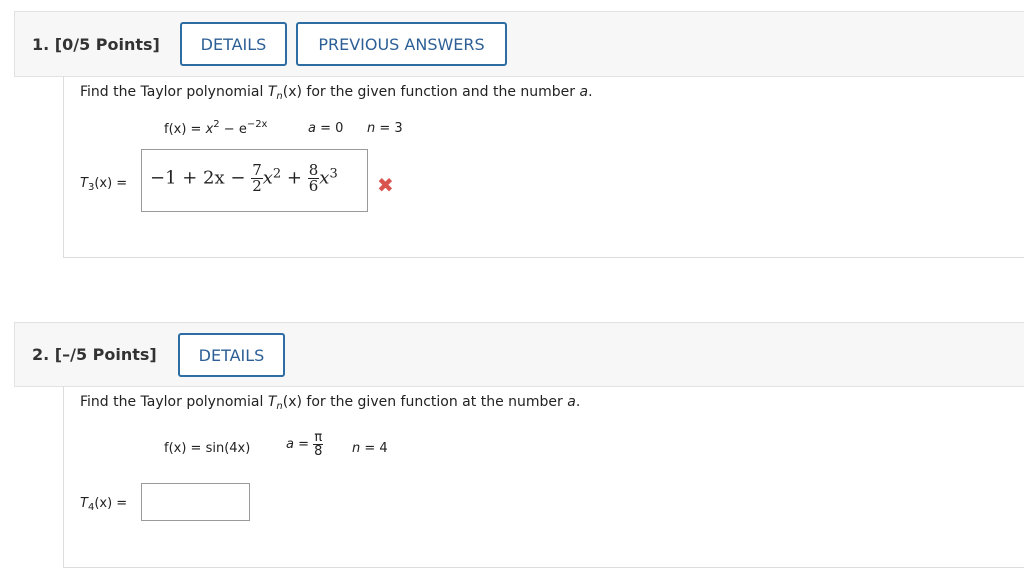 The width and height of the screenshot is (1024, 588). I want to click on question-1-previous-answers-button: PREVIOUS ANSWERS, so click(401, 44).